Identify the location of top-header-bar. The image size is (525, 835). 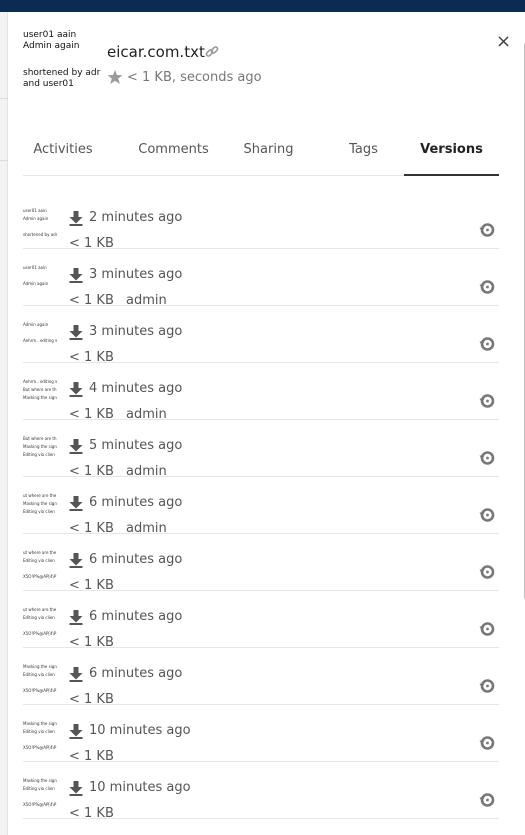
(262, 6).